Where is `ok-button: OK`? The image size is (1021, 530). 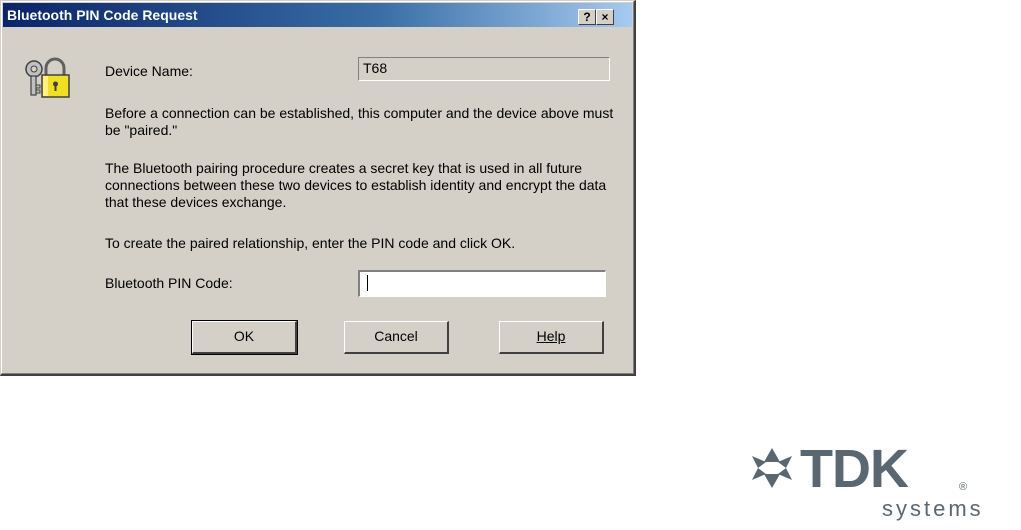 ok-button: OK is located at coordinates (244, 337).